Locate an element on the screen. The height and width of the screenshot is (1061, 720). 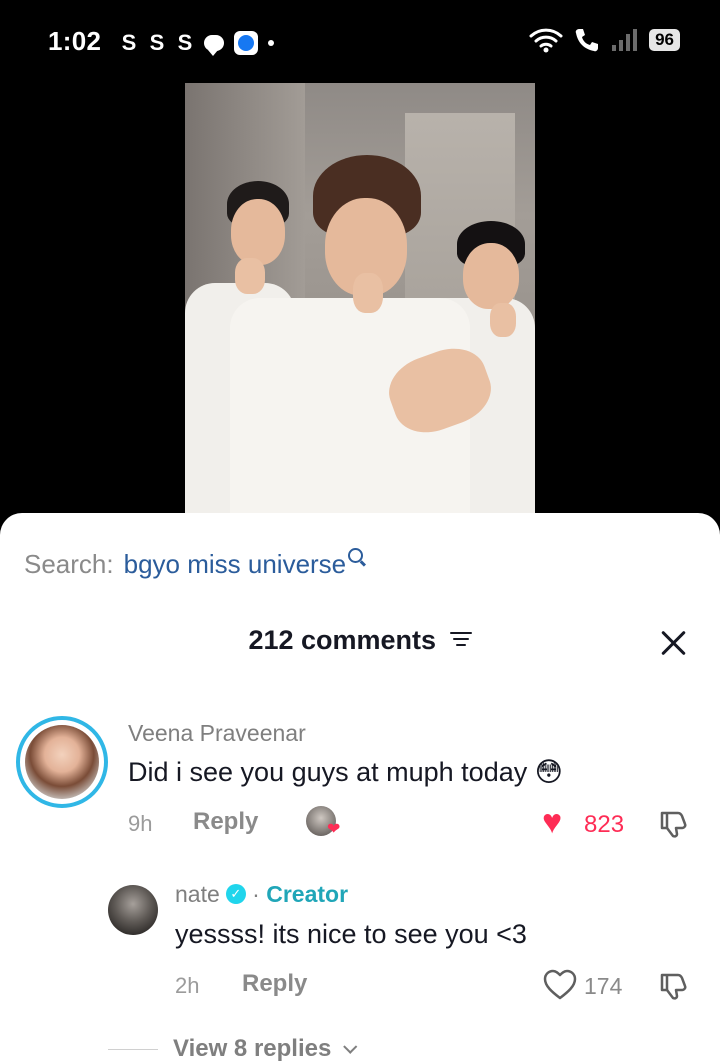
reply-like-count: 174 is located at coordinates (603, 986).